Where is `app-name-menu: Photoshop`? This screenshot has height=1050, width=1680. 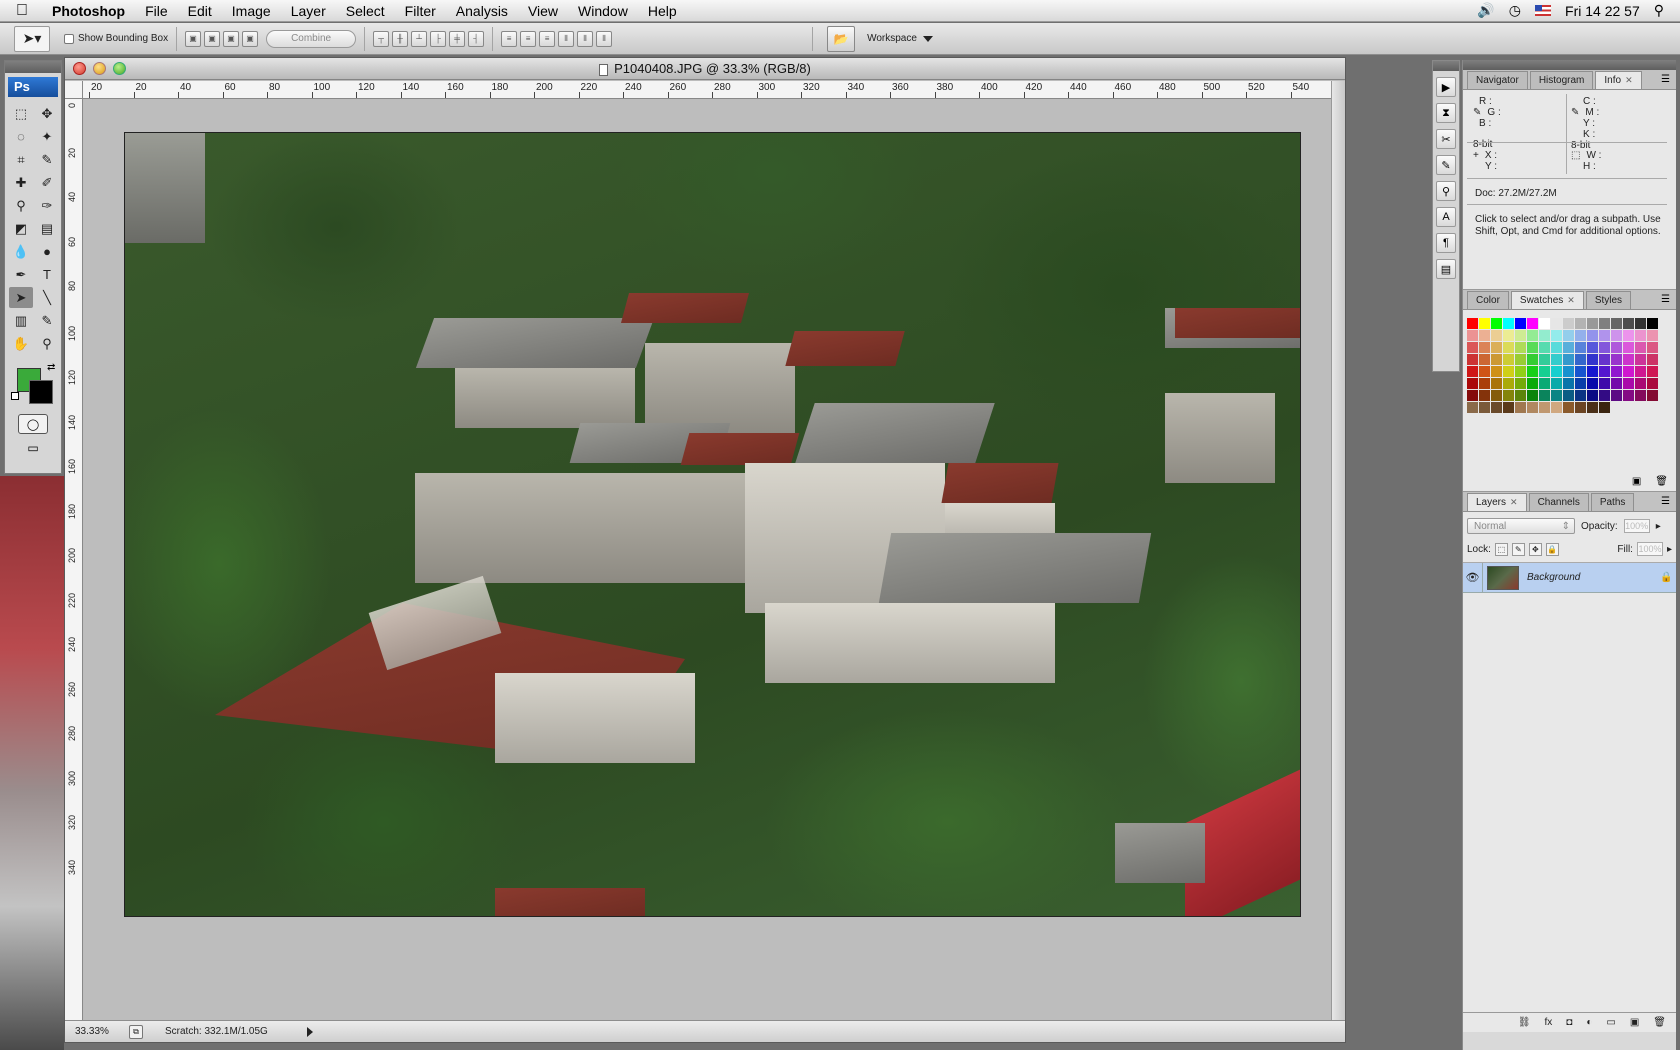
app-name-menu: Photoshop is located at coordinates (89, 11).